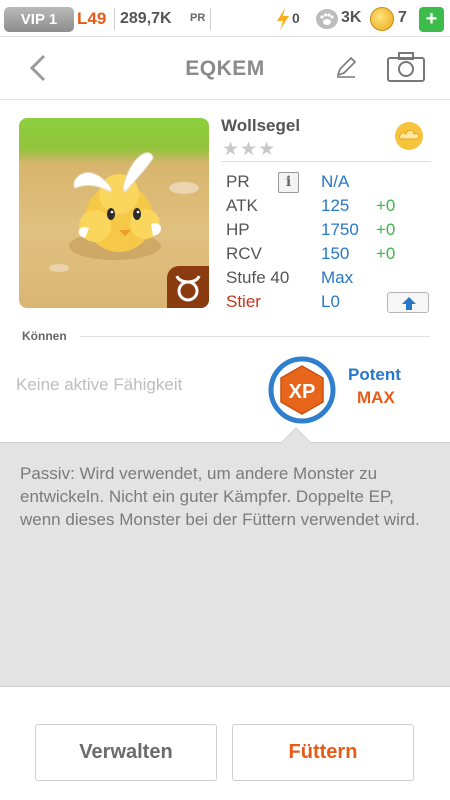 This screenshot has width=450, height=800. What do you see at coordinates (406, 67) in the screenshot?
I see `camera-icon` at bounding box center [406, 67].